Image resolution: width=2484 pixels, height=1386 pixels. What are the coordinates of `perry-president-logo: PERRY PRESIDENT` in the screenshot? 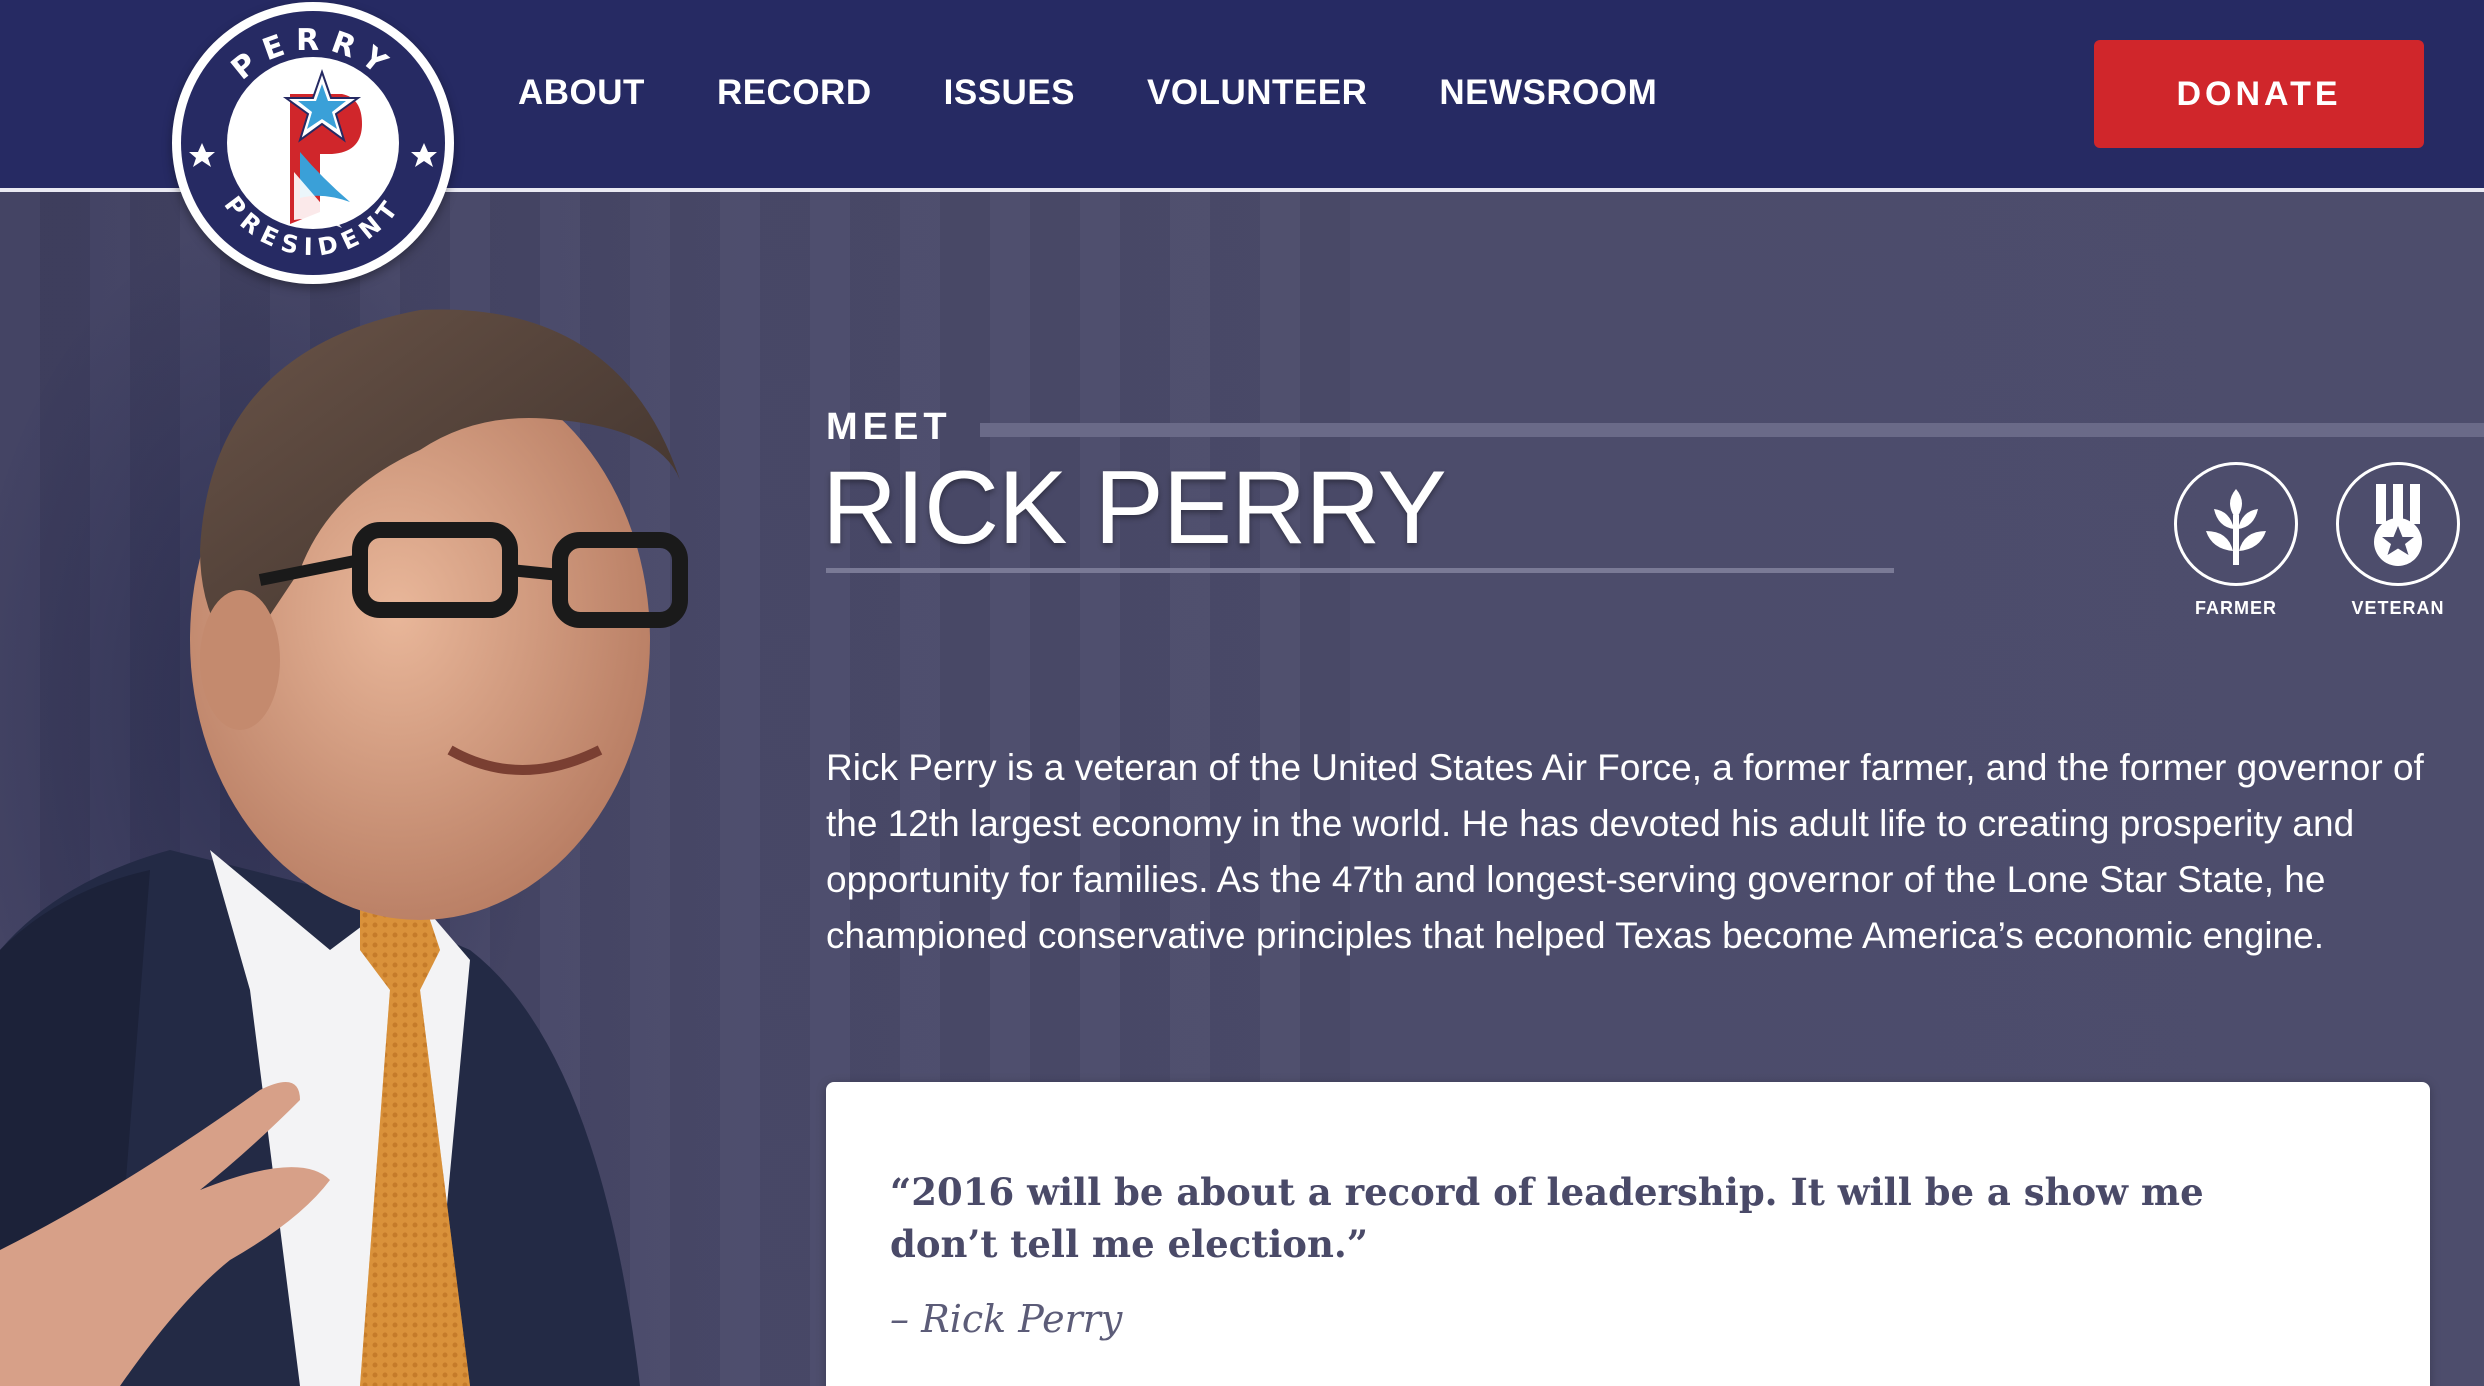 It's located at (313, 143).